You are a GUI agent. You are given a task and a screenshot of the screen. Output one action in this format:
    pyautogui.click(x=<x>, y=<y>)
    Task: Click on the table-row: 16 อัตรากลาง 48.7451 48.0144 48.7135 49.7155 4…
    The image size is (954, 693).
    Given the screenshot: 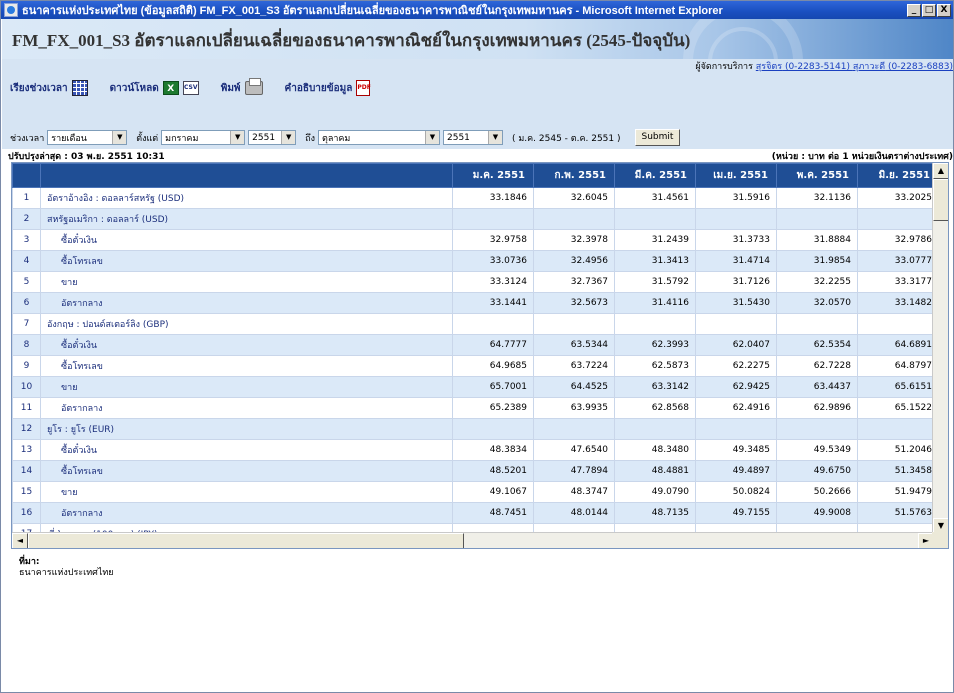 What is the action you would take?
    pyautogui.click(x=475, y=513)
    